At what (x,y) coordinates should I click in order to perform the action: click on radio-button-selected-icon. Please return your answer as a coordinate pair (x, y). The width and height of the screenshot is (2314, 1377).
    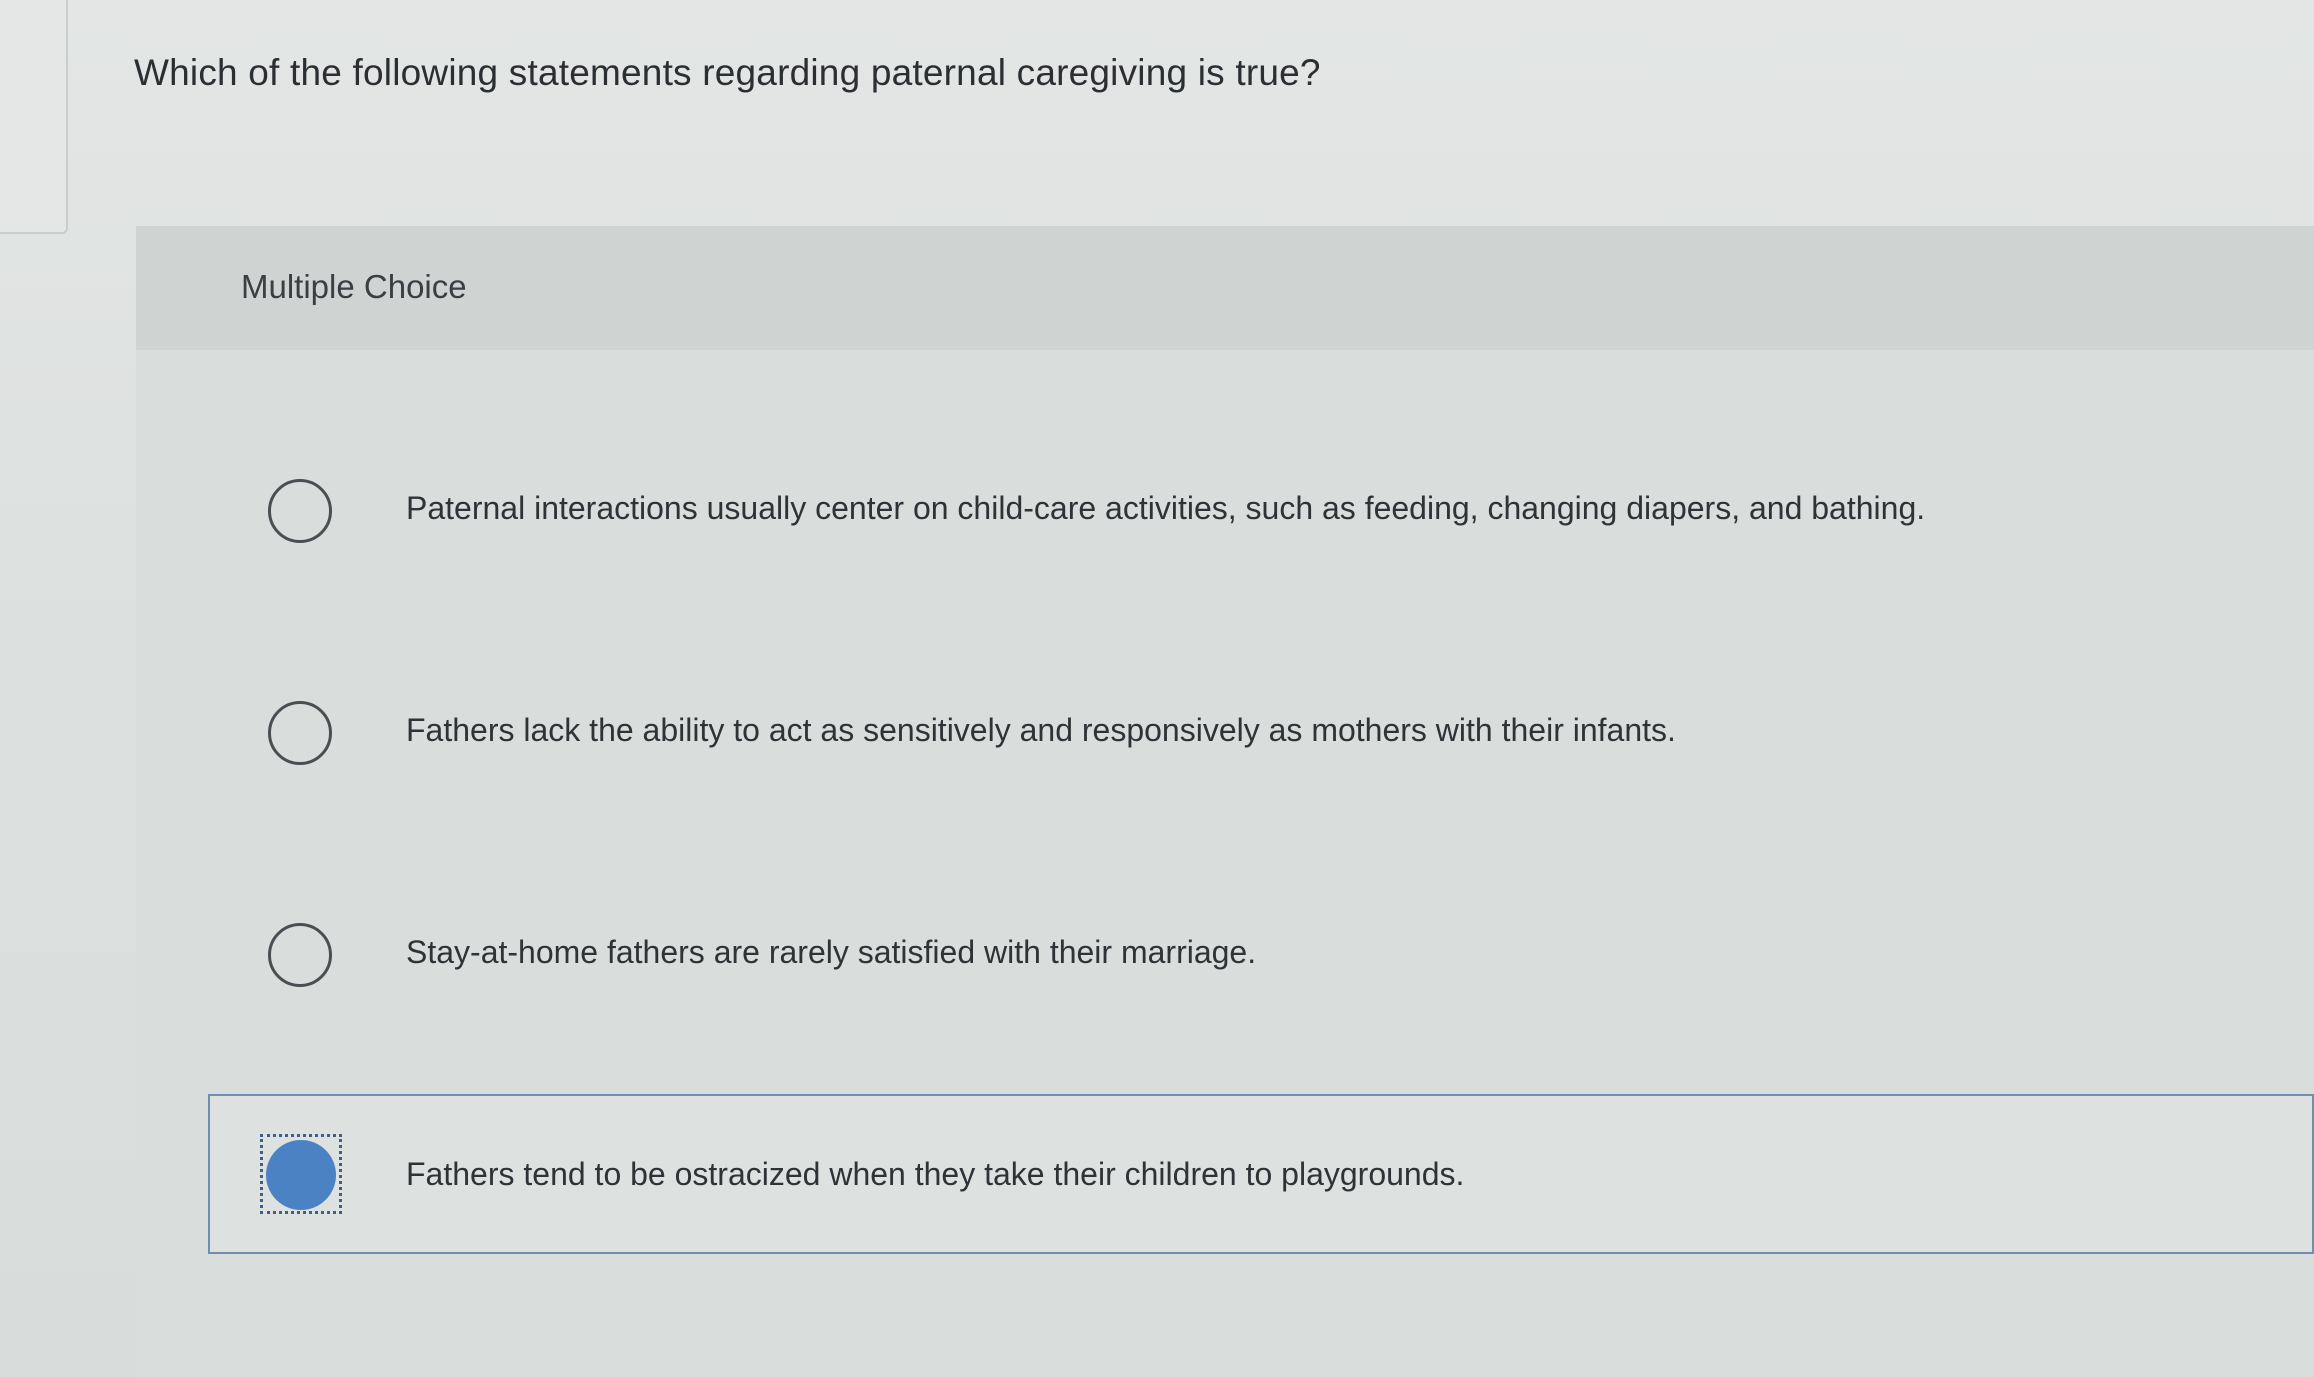
    Looking at the image, I should click on (301, 1175).